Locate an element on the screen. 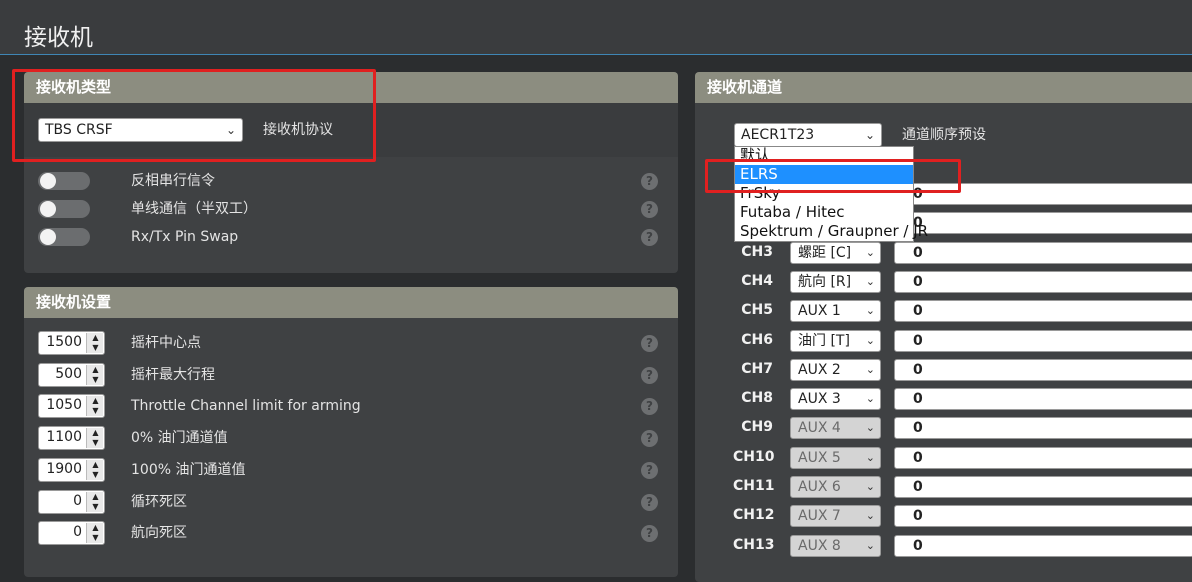 This screenshot has width=1192, height=582. number-spinner: 1050 ▲ ▼ is located at coordinates (71, 406).